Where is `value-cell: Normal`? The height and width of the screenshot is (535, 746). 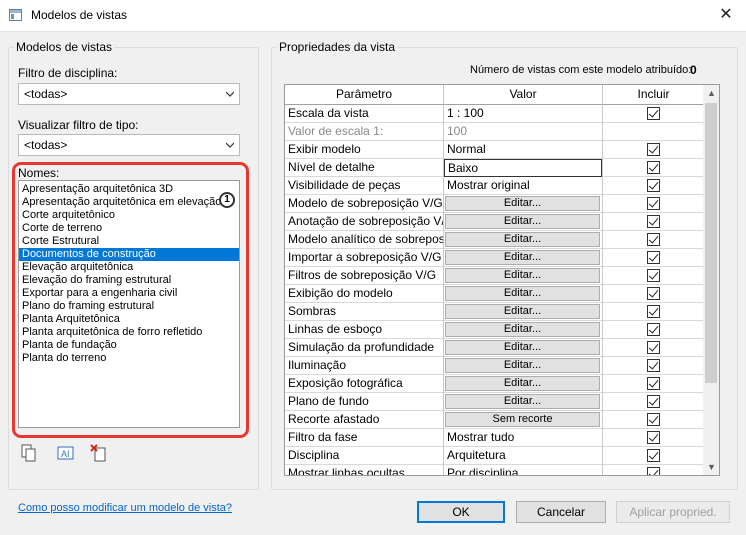 value-cell: Normal is located at coordinates (523, 150).